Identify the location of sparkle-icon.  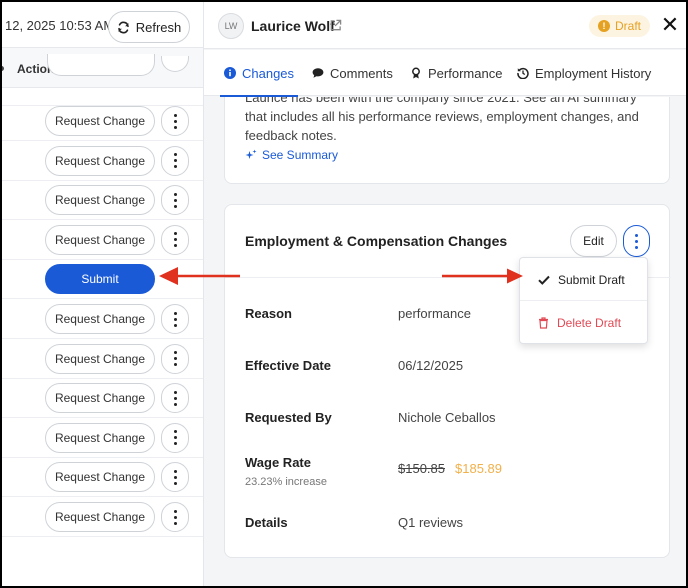
(251, 154).